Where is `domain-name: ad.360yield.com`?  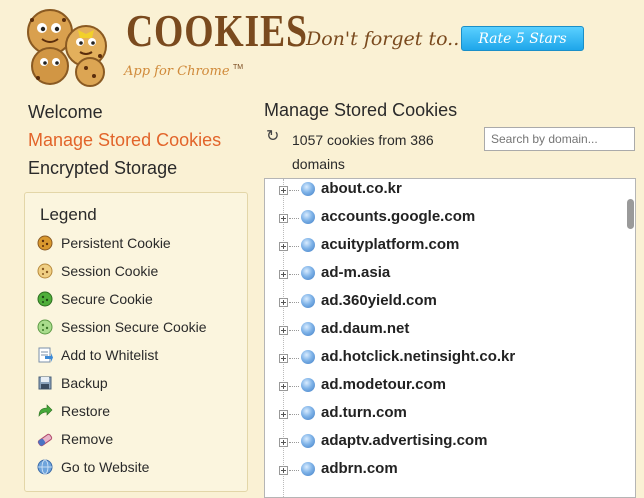
domain-name: ad.360yield.com is located at coordinates (379, 300).